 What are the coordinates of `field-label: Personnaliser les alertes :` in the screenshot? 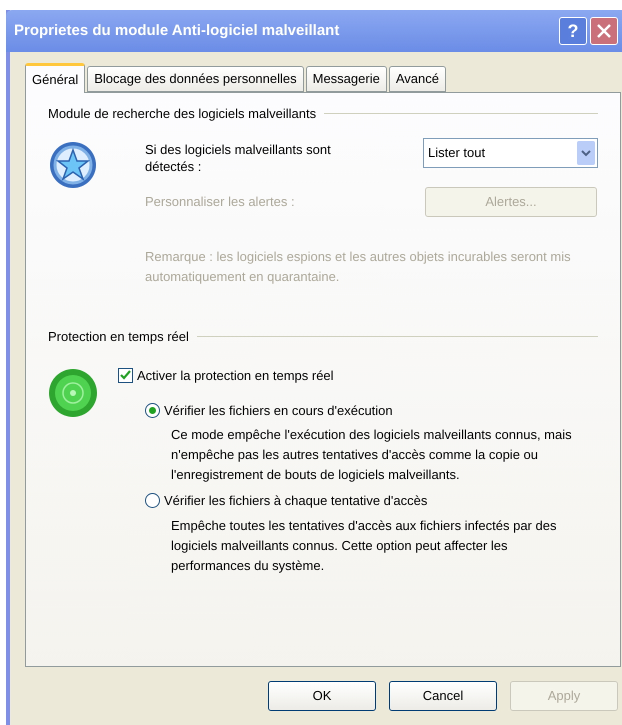 It's located at (220, 201).